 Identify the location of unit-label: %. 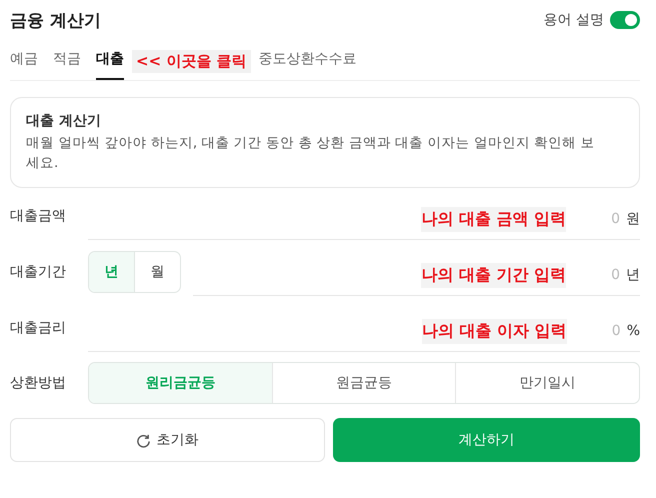
(633, 331).